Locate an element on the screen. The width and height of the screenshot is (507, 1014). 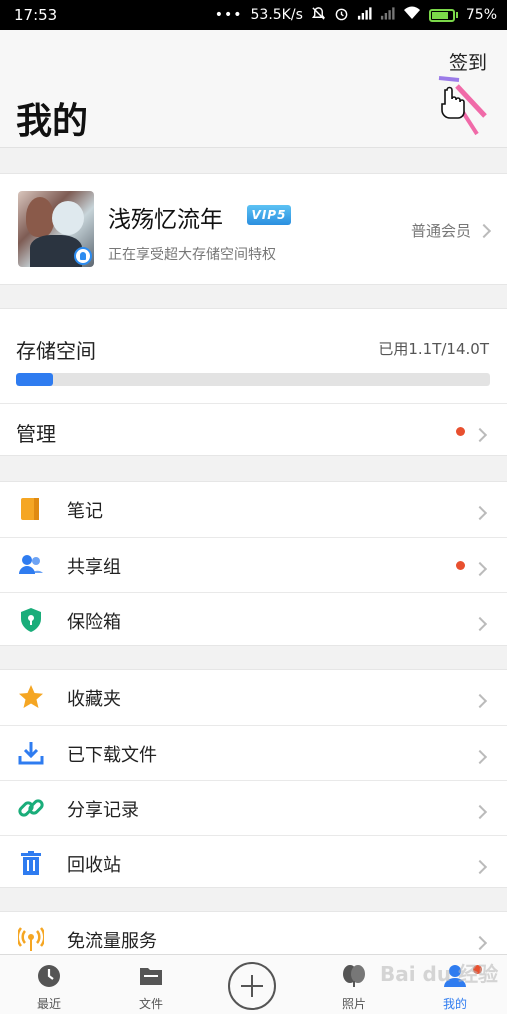
status-time: 17:53 is located at coordinates (36, 15).